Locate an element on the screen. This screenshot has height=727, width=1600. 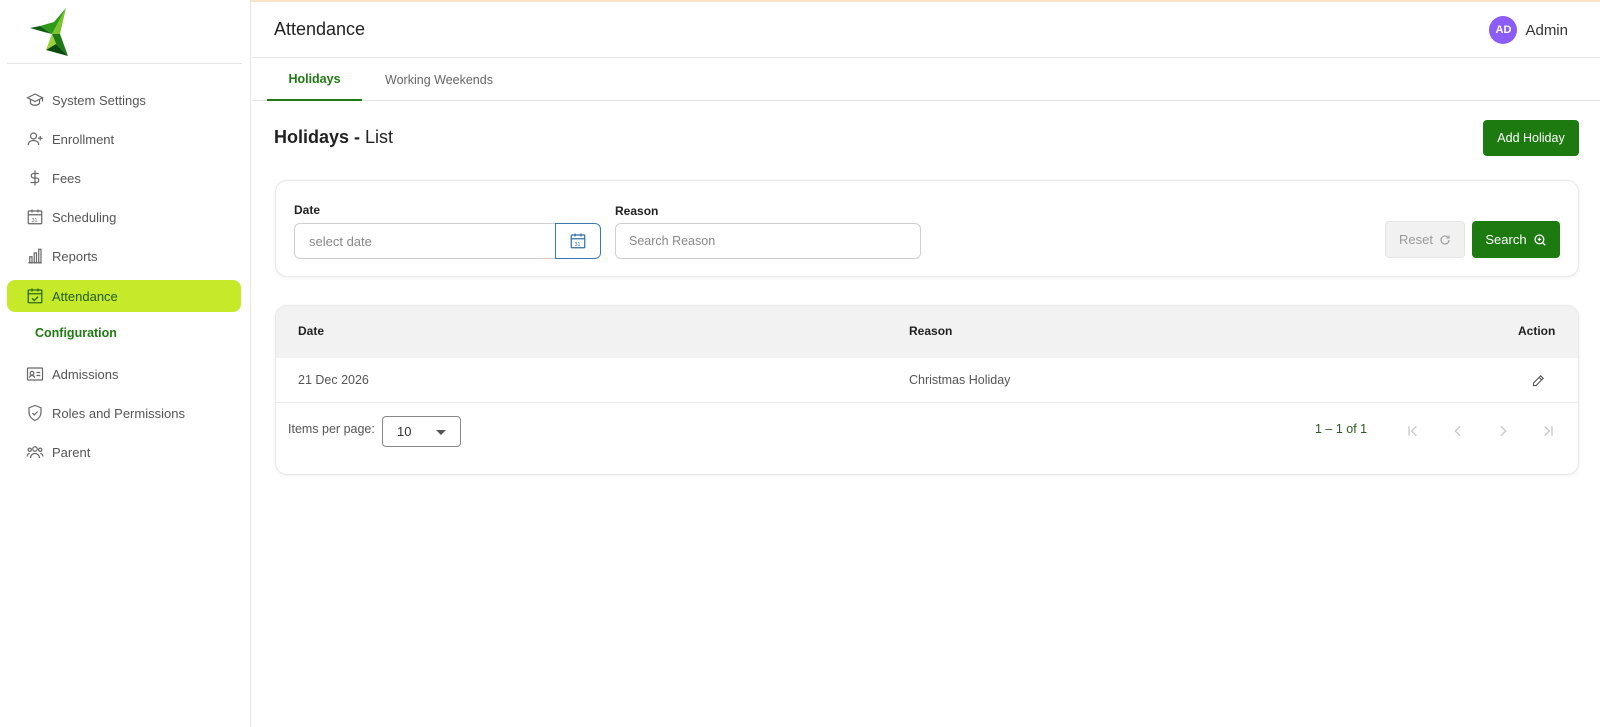
tab-holidays: Holidays is located at coordinates (314, 79).